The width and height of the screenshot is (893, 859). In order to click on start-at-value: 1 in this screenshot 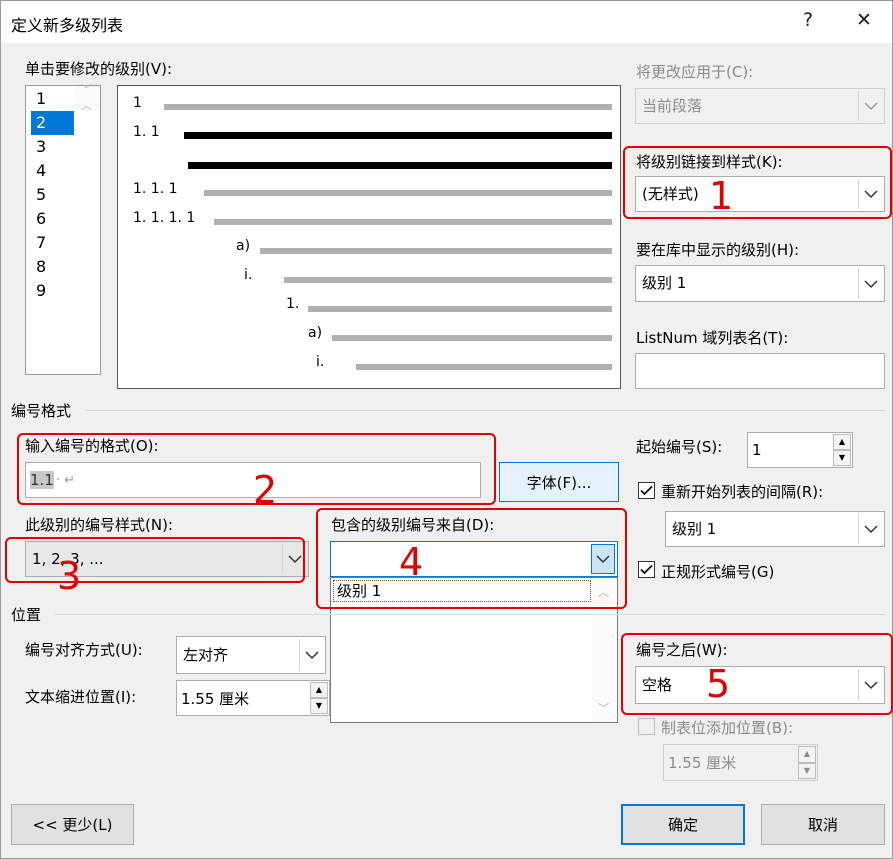, I will do `click(757, 450)`.